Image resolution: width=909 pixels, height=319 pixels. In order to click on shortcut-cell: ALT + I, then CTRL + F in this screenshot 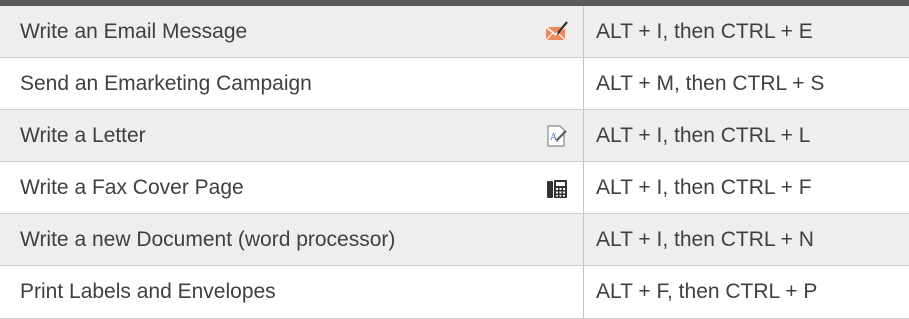, I will do `click(746, 187)`.